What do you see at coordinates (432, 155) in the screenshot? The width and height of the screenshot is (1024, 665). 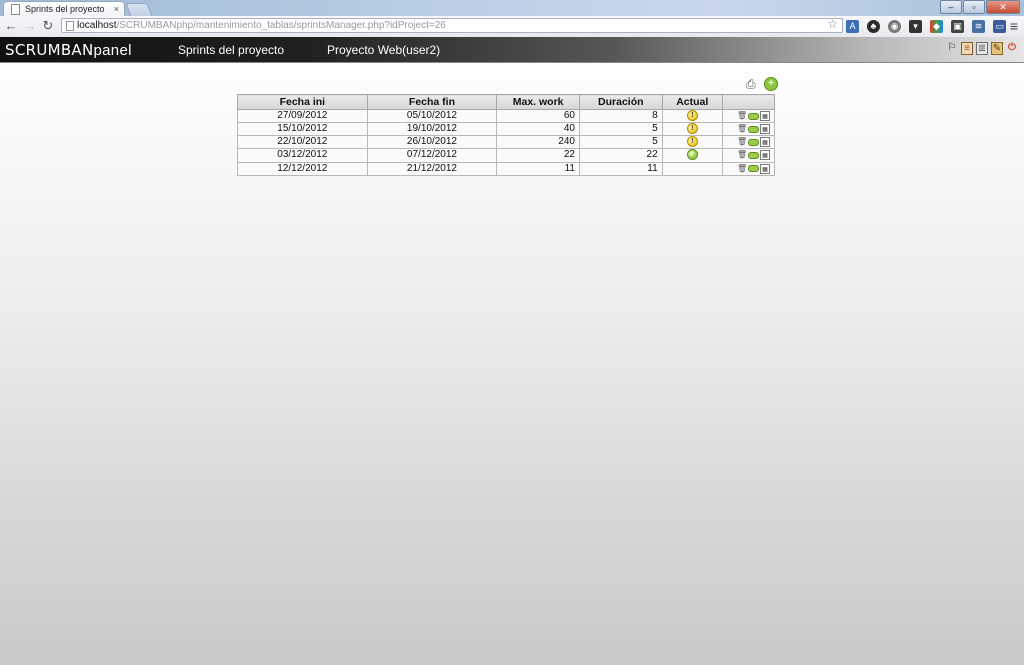 I see `cell-fecha-fin: 07/12/2012` at bounding box center [432, 155].